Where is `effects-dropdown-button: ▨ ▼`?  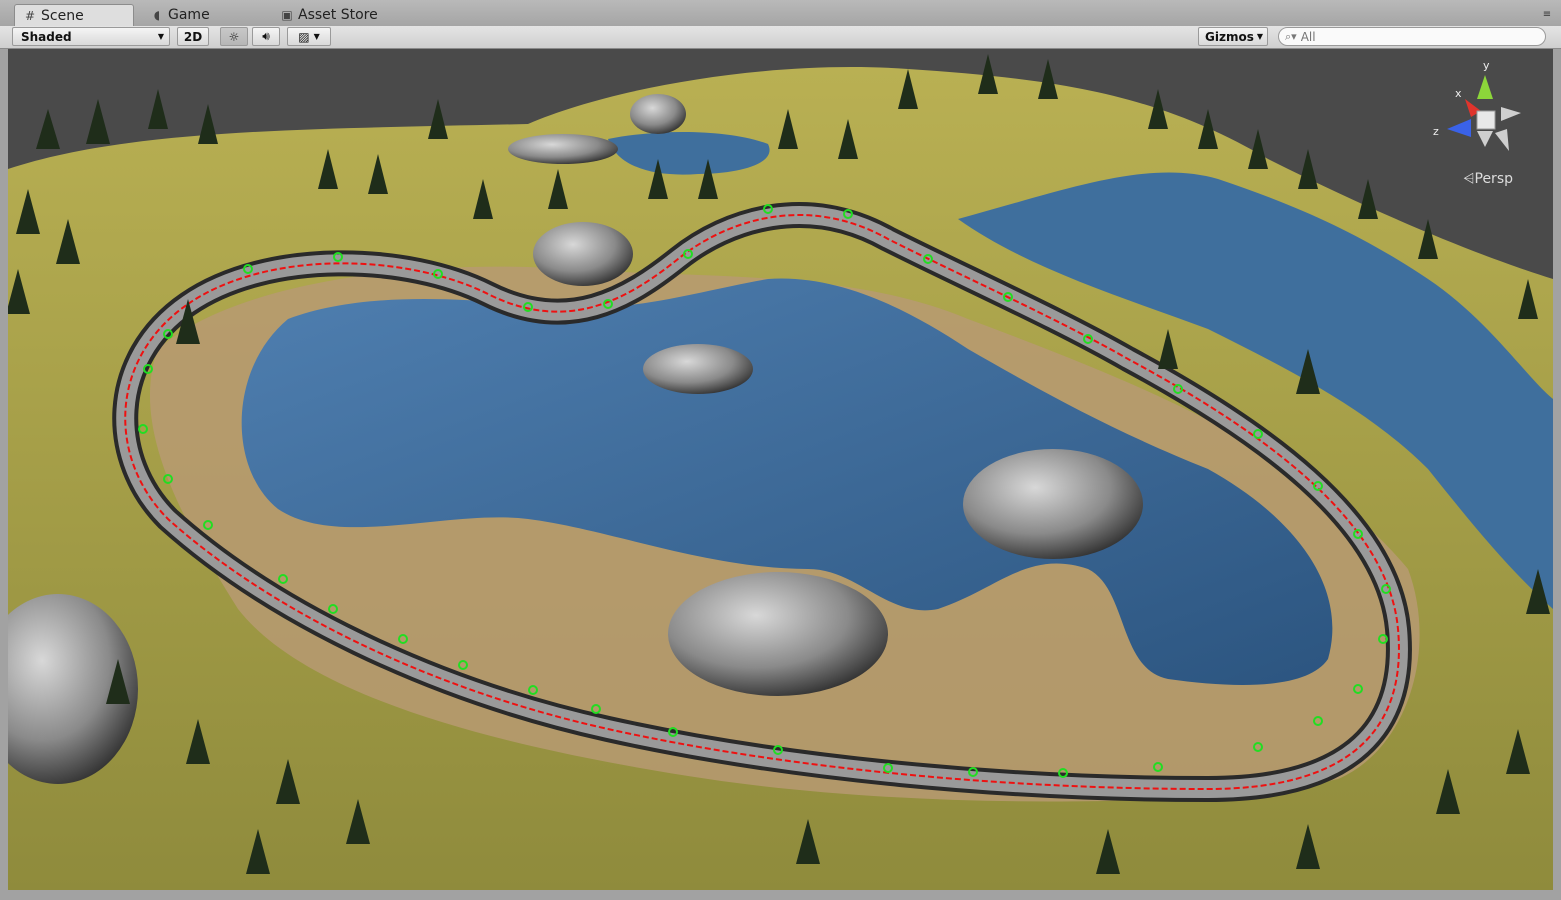 effects-dropdown-button: ▨ ▼ is located at coordinates (309, 36).